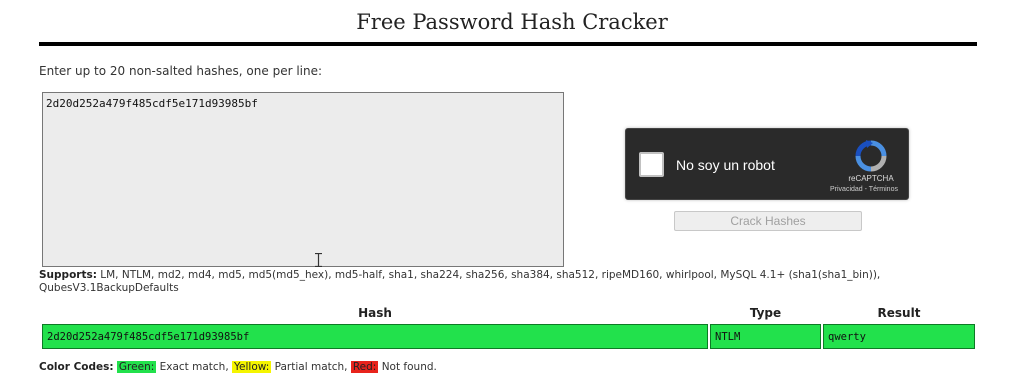 This screenshot has width=1024, height=382. I want to click on recaptcha-links: Privacidad - Términos, so click(864, 189).